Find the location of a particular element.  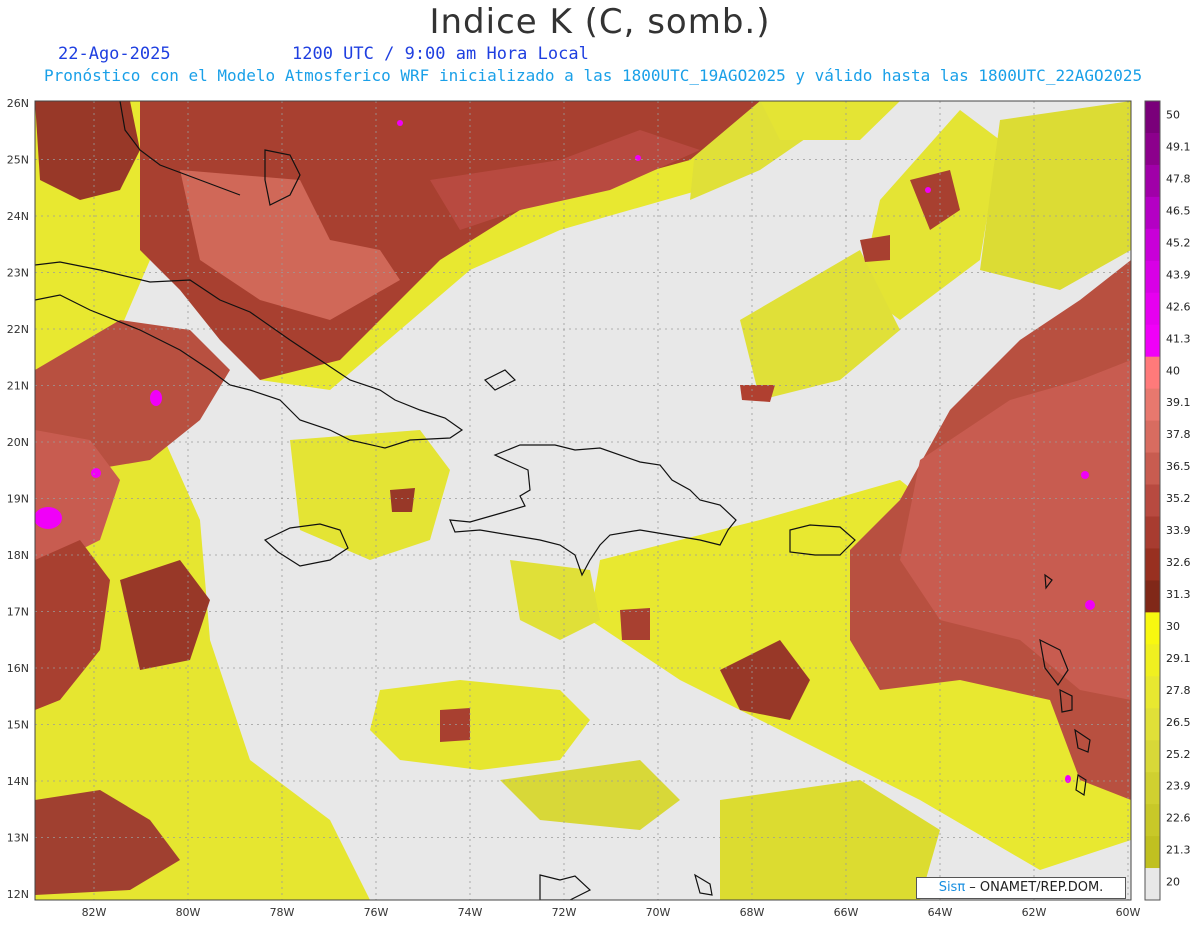

latitude-label: 13N is located at coordinates (18, 838).